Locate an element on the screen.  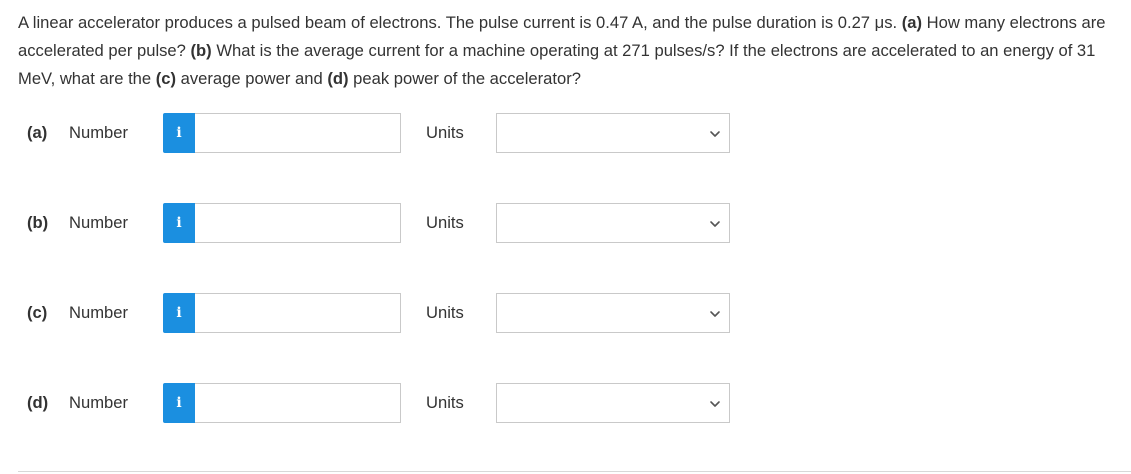
question-part-4: average power and is located at coordinates (252, 78).